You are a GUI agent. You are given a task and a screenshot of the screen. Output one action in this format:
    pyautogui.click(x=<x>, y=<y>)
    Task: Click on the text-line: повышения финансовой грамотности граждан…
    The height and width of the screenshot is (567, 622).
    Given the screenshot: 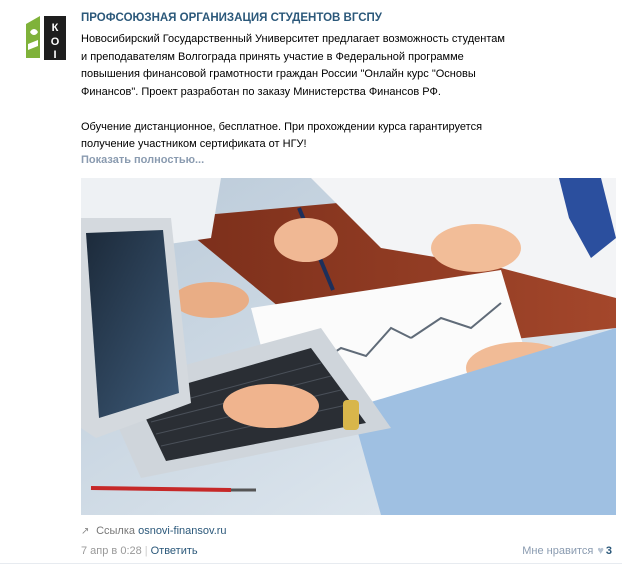 What is the action you would take?
    pyautogui.click(x=278, y=74)
    